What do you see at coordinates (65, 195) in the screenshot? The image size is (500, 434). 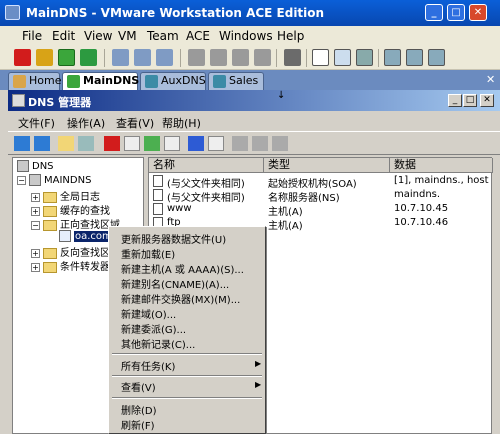 I see `tree-item-global-logs: + 全局日志` at bounding box center [65, 195].